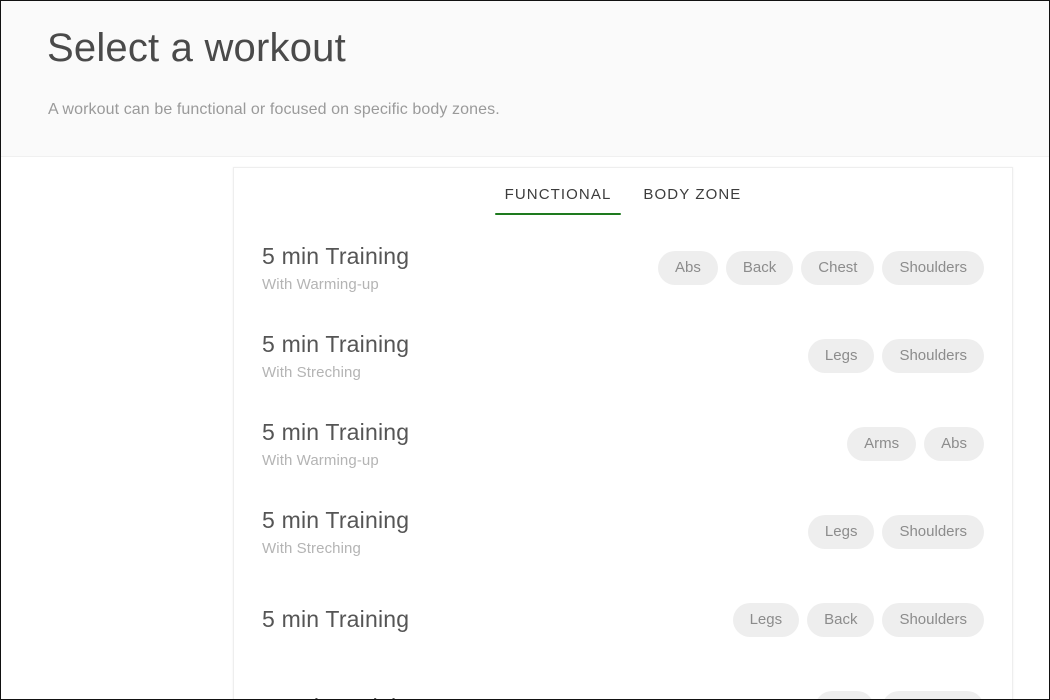 The width and height of the screenshot is (1050, 700). What do you see at coordinates (623, 620) in the screenshot?
I see `workout-row: 5 min Training Legs Back Shoulders` at bounding box center [623, 620].